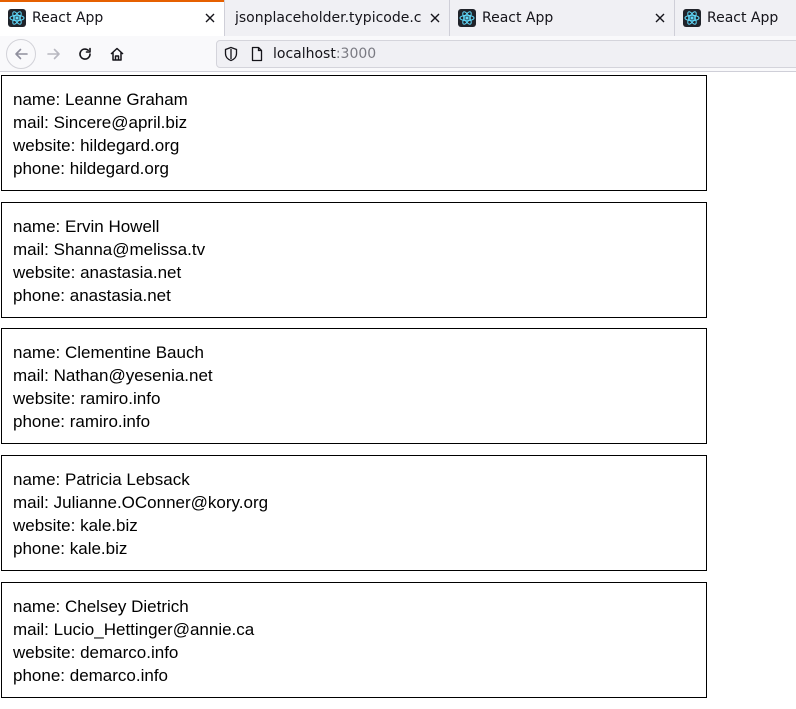 Image resolution: width=796 pixels, height=709 pixels. What do you see at coordinates (126, 99) in the screenshot?
I see `user-name: Leanne Graham` at bounding box center [126, 99].